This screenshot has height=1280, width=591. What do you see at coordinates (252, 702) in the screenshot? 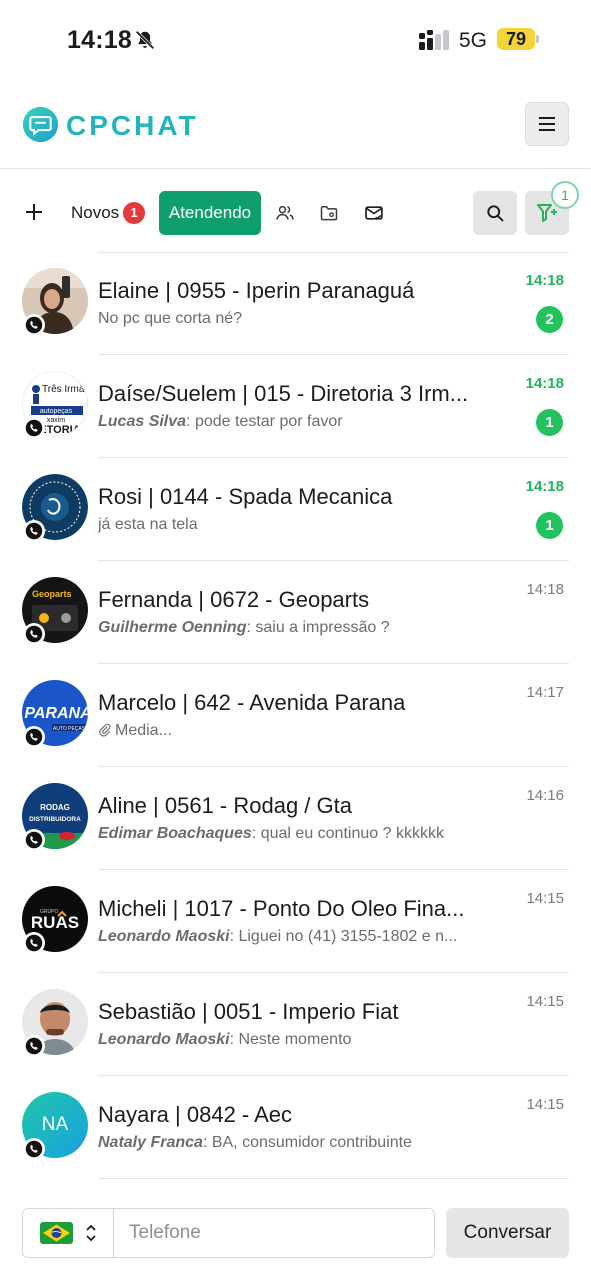
I see `chat-name: Marcelo | 642 - Avenida Parana` at bounding box center [252, 702].